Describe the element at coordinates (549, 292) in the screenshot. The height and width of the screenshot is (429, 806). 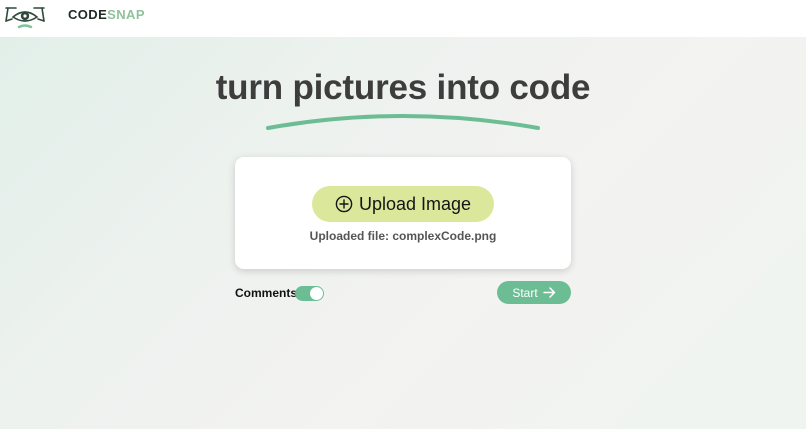
I see `arrow-right-icon` at that location.